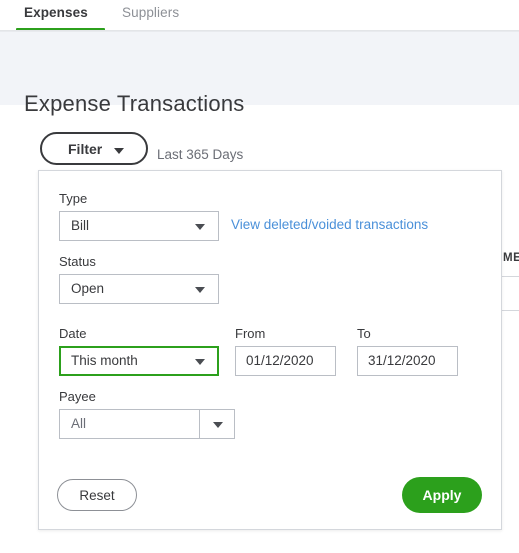 The height and width of the screenshot is (553, 519). Describe the element at coordinates (199, 424) in the screenshot. I see `payee-select-divider` at that location.